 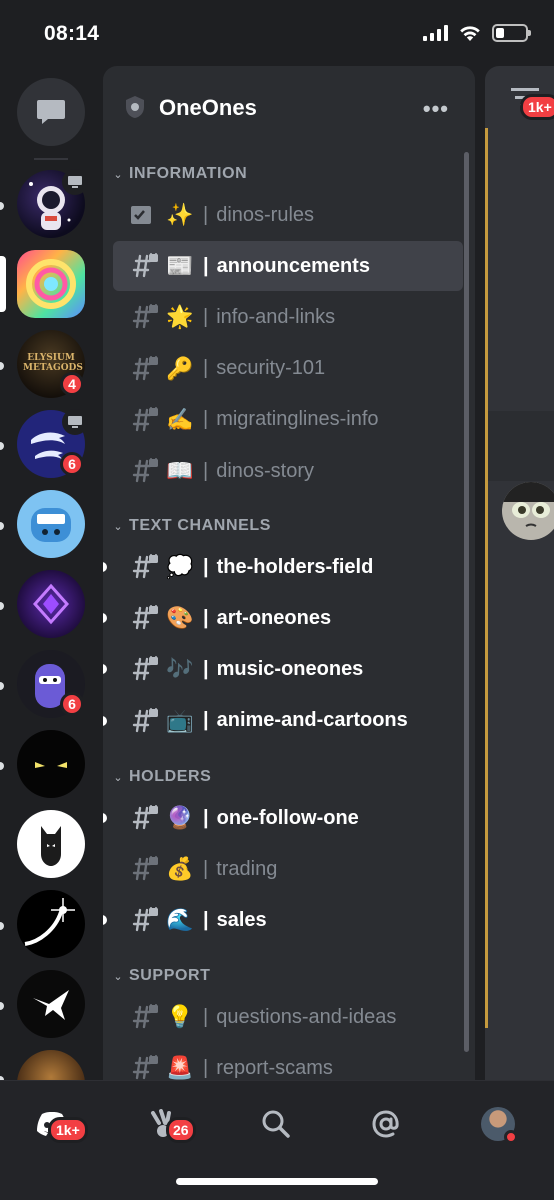 I want to click on channel-emoji: ✍️, so click(x=180, y=419).